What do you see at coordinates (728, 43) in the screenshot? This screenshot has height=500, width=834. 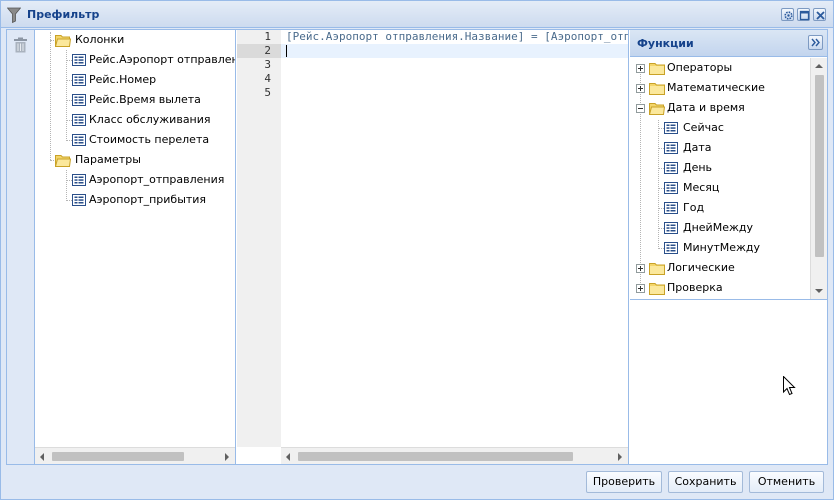 I see `functions-header: Функции` at bounding box center [728, 43].